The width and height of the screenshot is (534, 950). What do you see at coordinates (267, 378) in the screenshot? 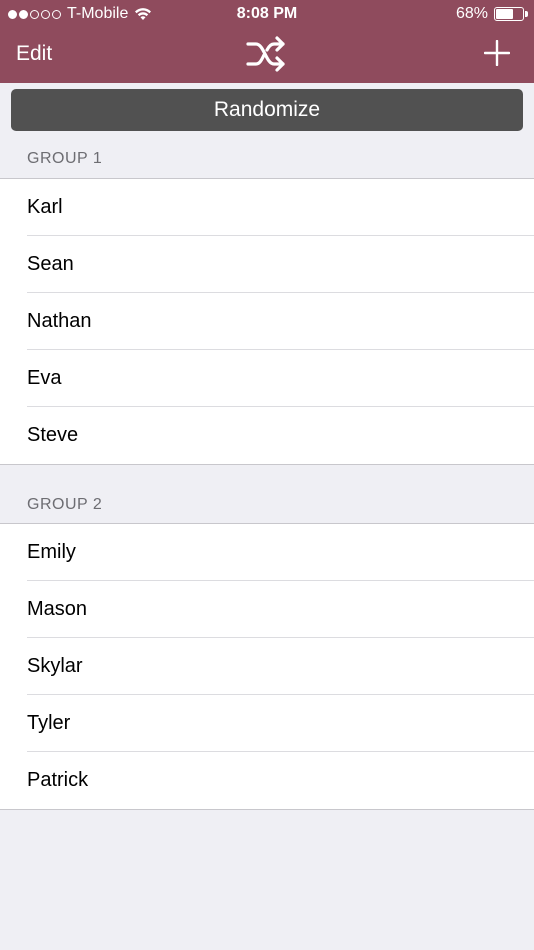
I see `list-item: Eva` at bounding box center [267, 378].